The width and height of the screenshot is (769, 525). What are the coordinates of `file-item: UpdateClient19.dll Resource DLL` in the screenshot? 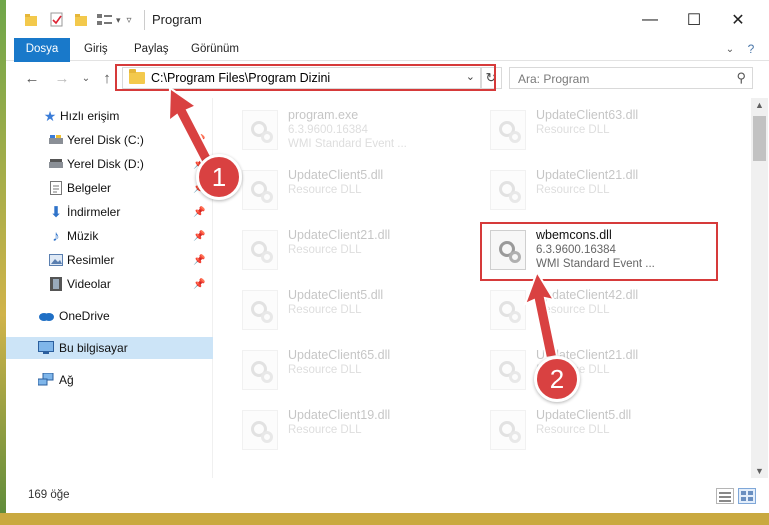 It's located at (360, 431).